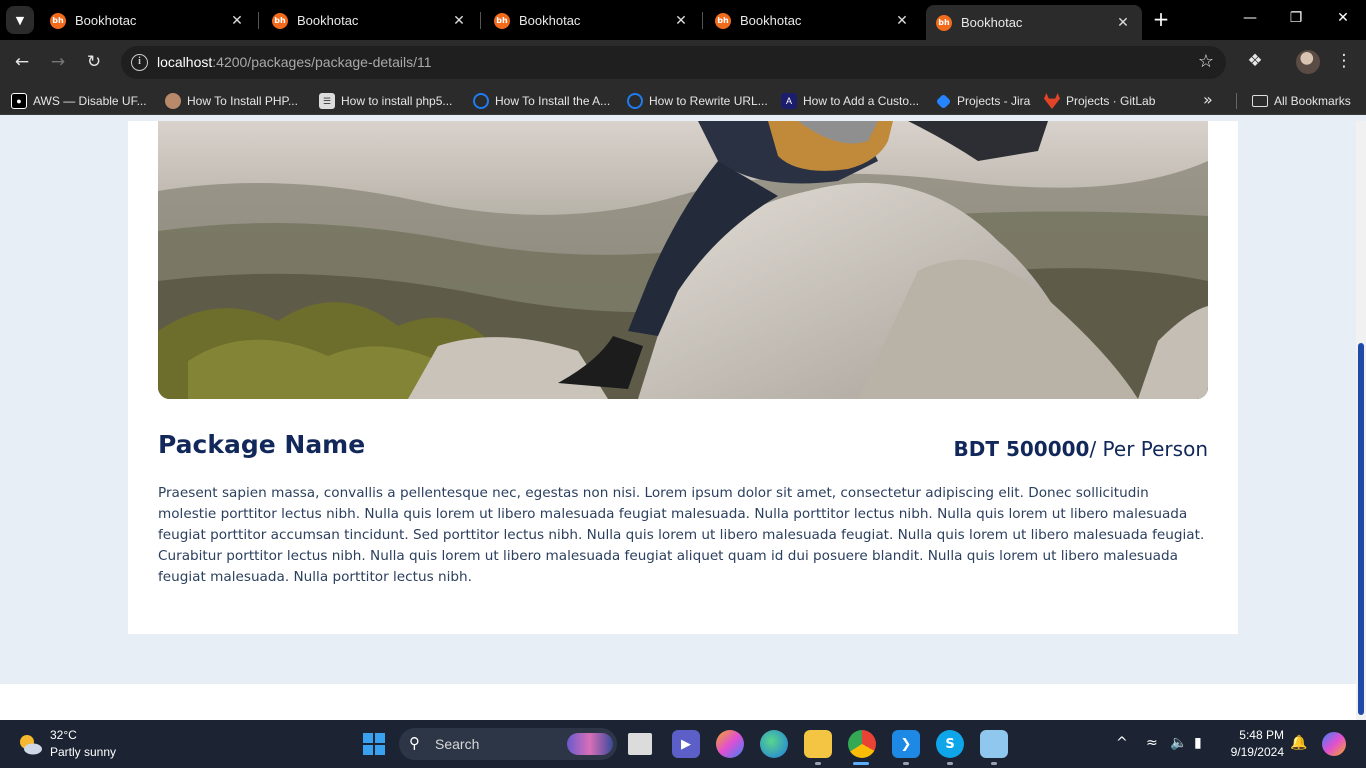 This screenshot has height=768, width=1366. What do you see at coordinates (58, 62) in the screenshot?
I see `forward-arrow-icon: →` at bounding box center [58, 62].